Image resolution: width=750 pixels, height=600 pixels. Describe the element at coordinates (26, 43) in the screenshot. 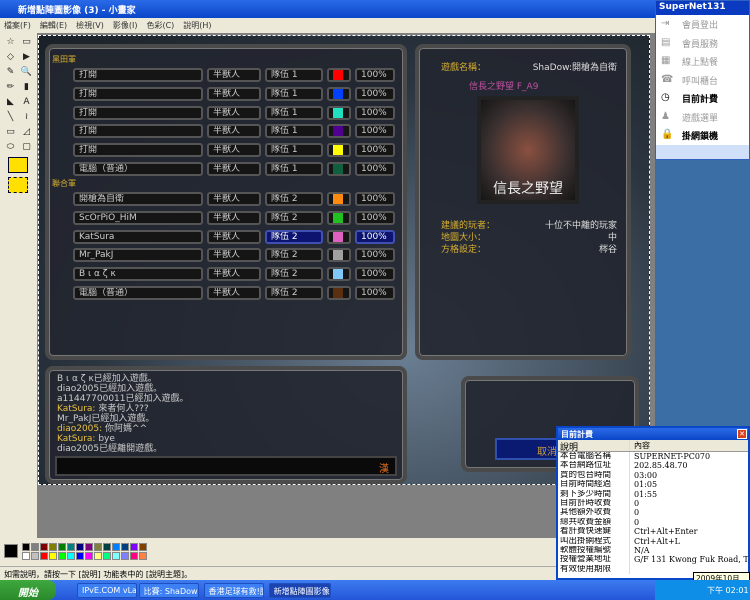

I see `select-icon: ▭` at that location.